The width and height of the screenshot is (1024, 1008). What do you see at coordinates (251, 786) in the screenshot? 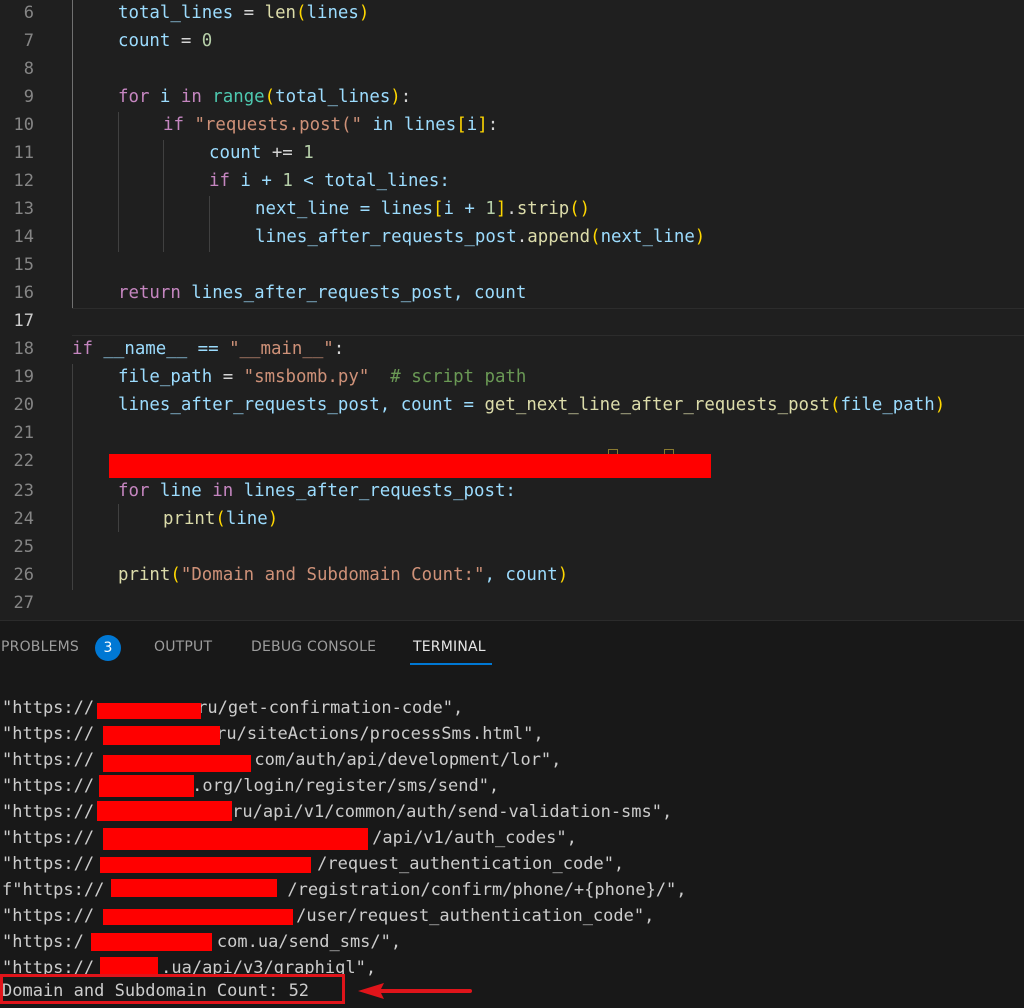
I see `terminal-line: "https://.org/login/register/sms/send",` at bounding box center [251, 786].